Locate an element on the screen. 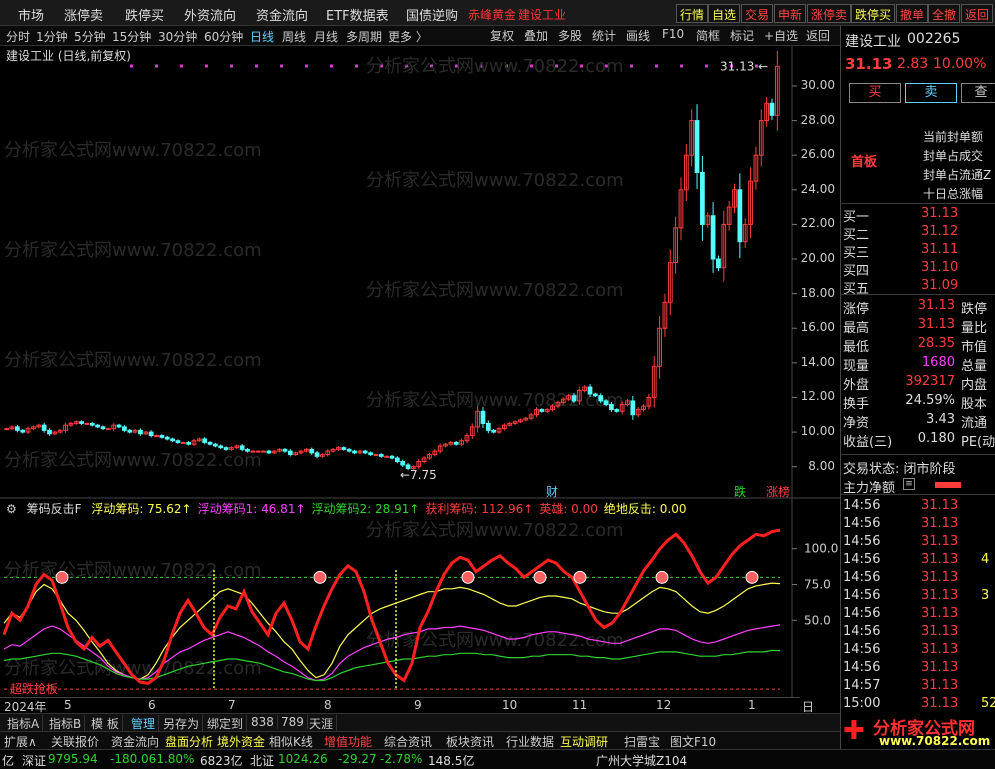 This screenshot has width=995, height=769. tab-indicator-a: 指标A is located at coordinates (24, 723).